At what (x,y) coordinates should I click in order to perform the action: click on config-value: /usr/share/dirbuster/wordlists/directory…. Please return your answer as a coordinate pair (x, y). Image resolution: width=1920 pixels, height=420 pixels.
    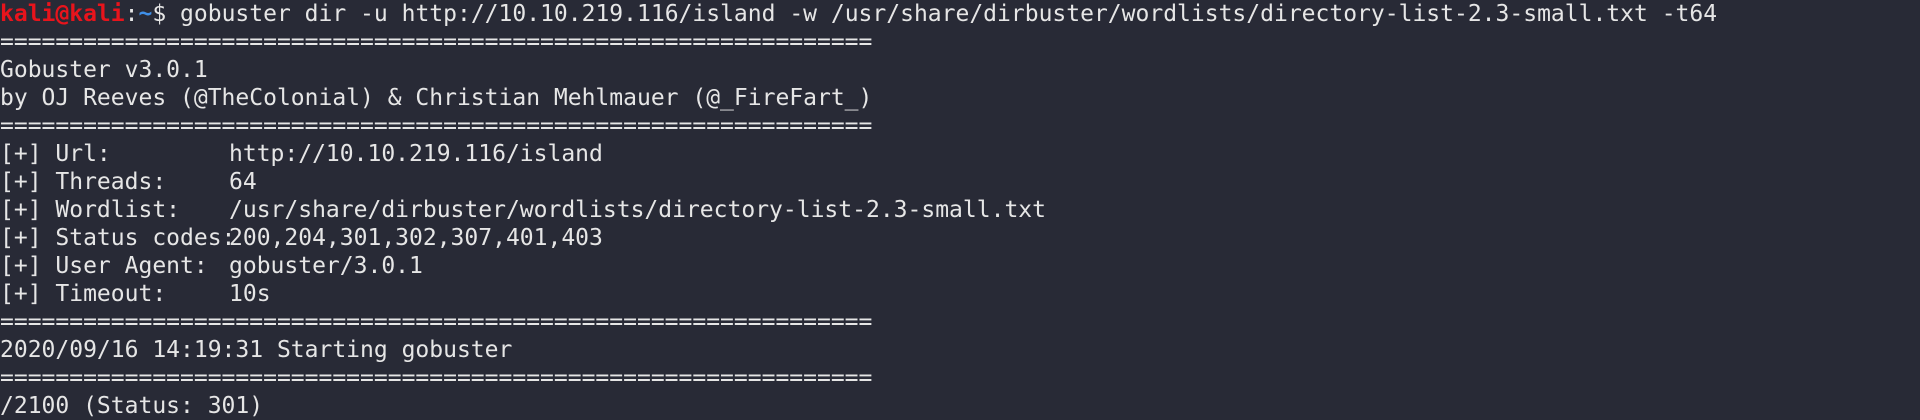
    Looking at the image, I should click on (637, 210).